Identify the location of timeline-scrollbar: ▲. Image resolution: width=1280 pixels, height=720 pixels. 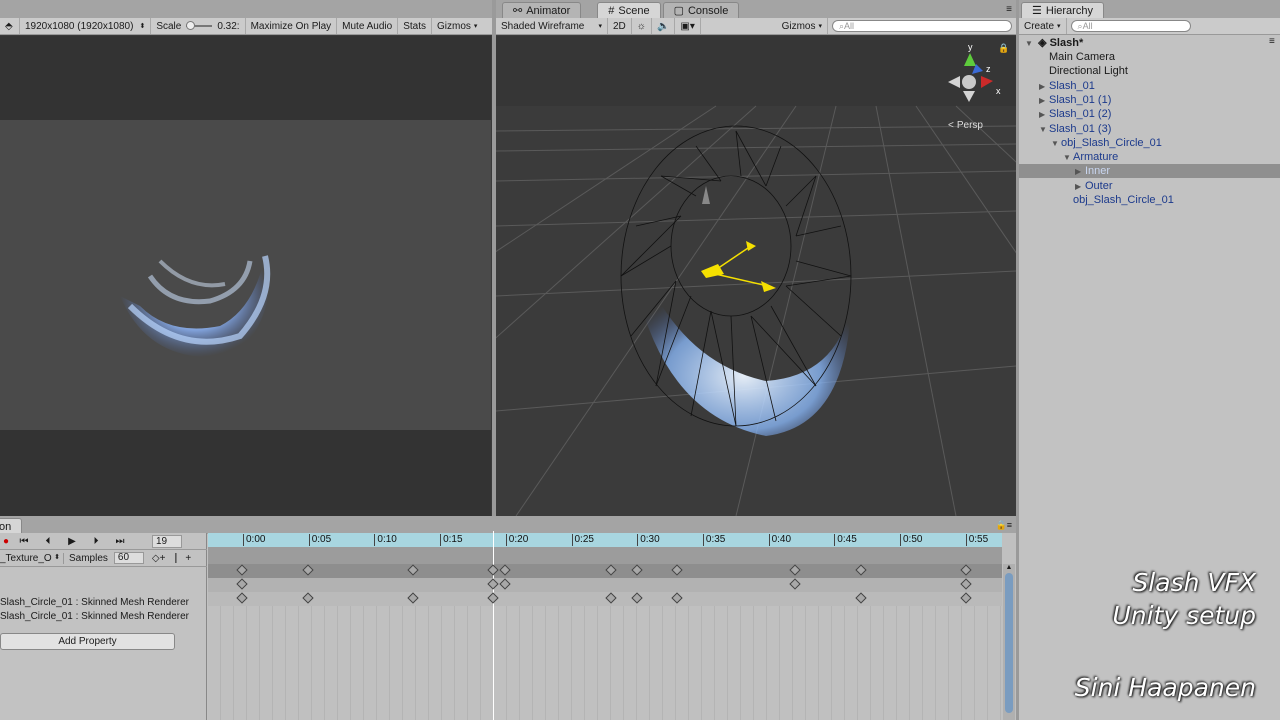
(1009, 642).